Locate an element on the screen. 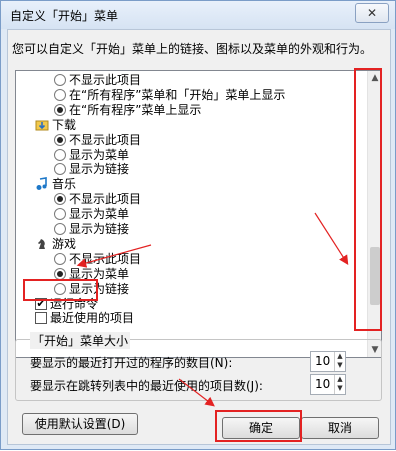 The image size is (396, 451). arrow-to-ok-button is located at coordinates (196, 392).